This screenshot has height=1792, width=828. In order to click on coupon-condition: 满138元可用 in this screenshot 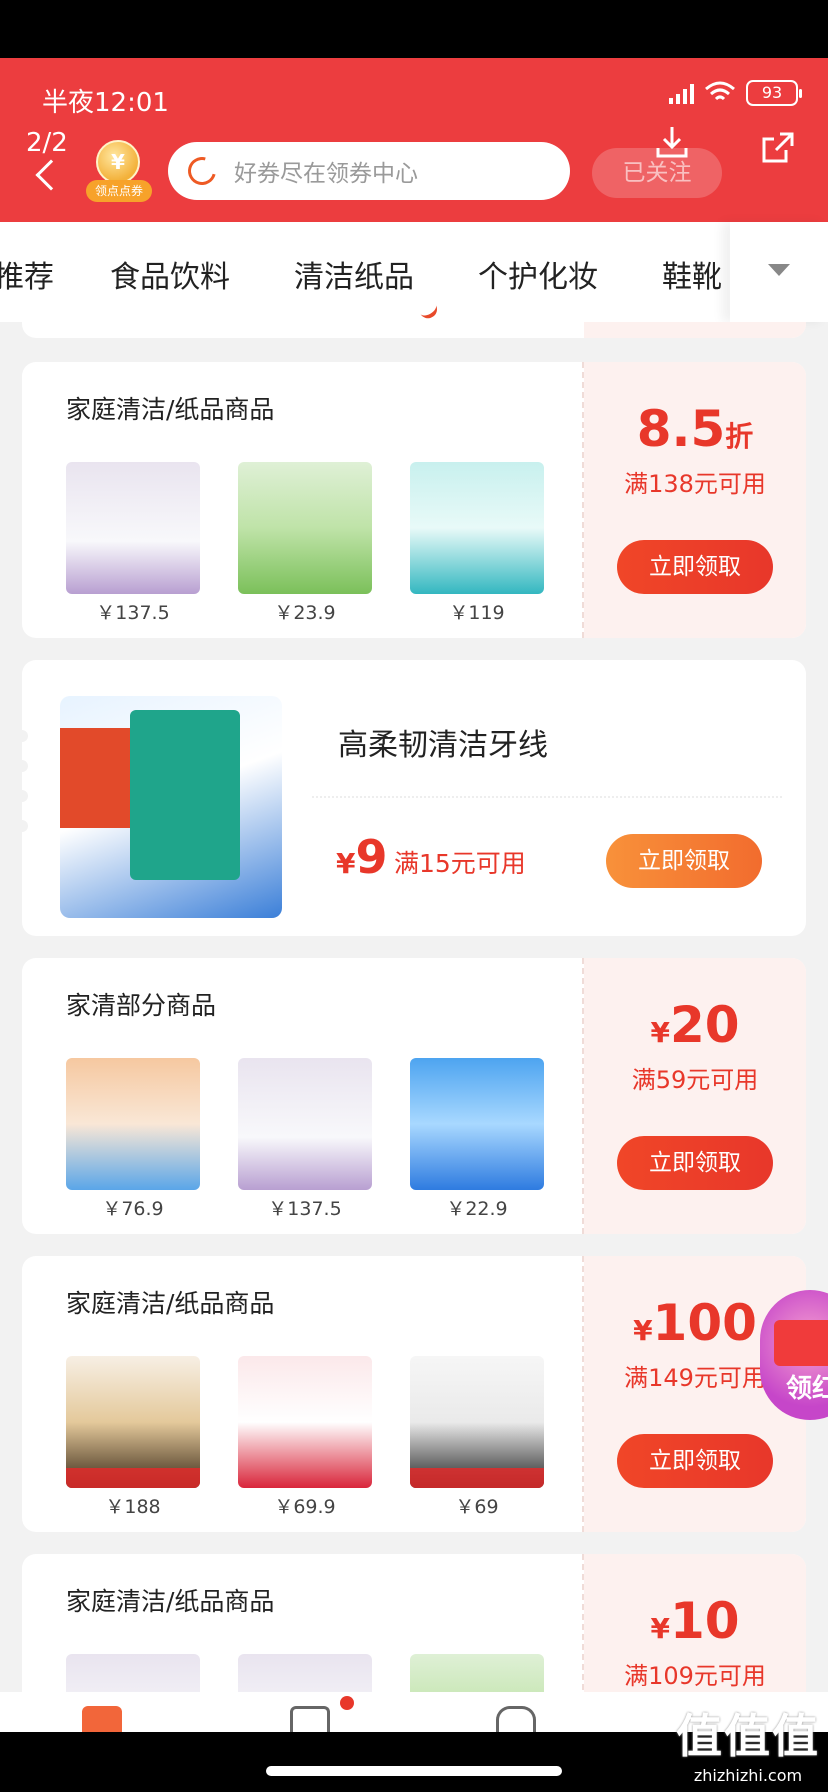, I will do `click(695, 484)`.